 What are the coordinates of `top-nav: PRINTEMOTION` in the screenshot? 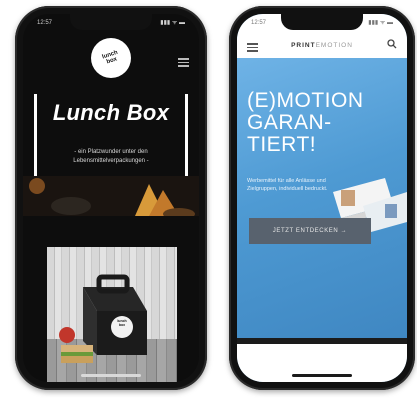 It's located at (322, 45).